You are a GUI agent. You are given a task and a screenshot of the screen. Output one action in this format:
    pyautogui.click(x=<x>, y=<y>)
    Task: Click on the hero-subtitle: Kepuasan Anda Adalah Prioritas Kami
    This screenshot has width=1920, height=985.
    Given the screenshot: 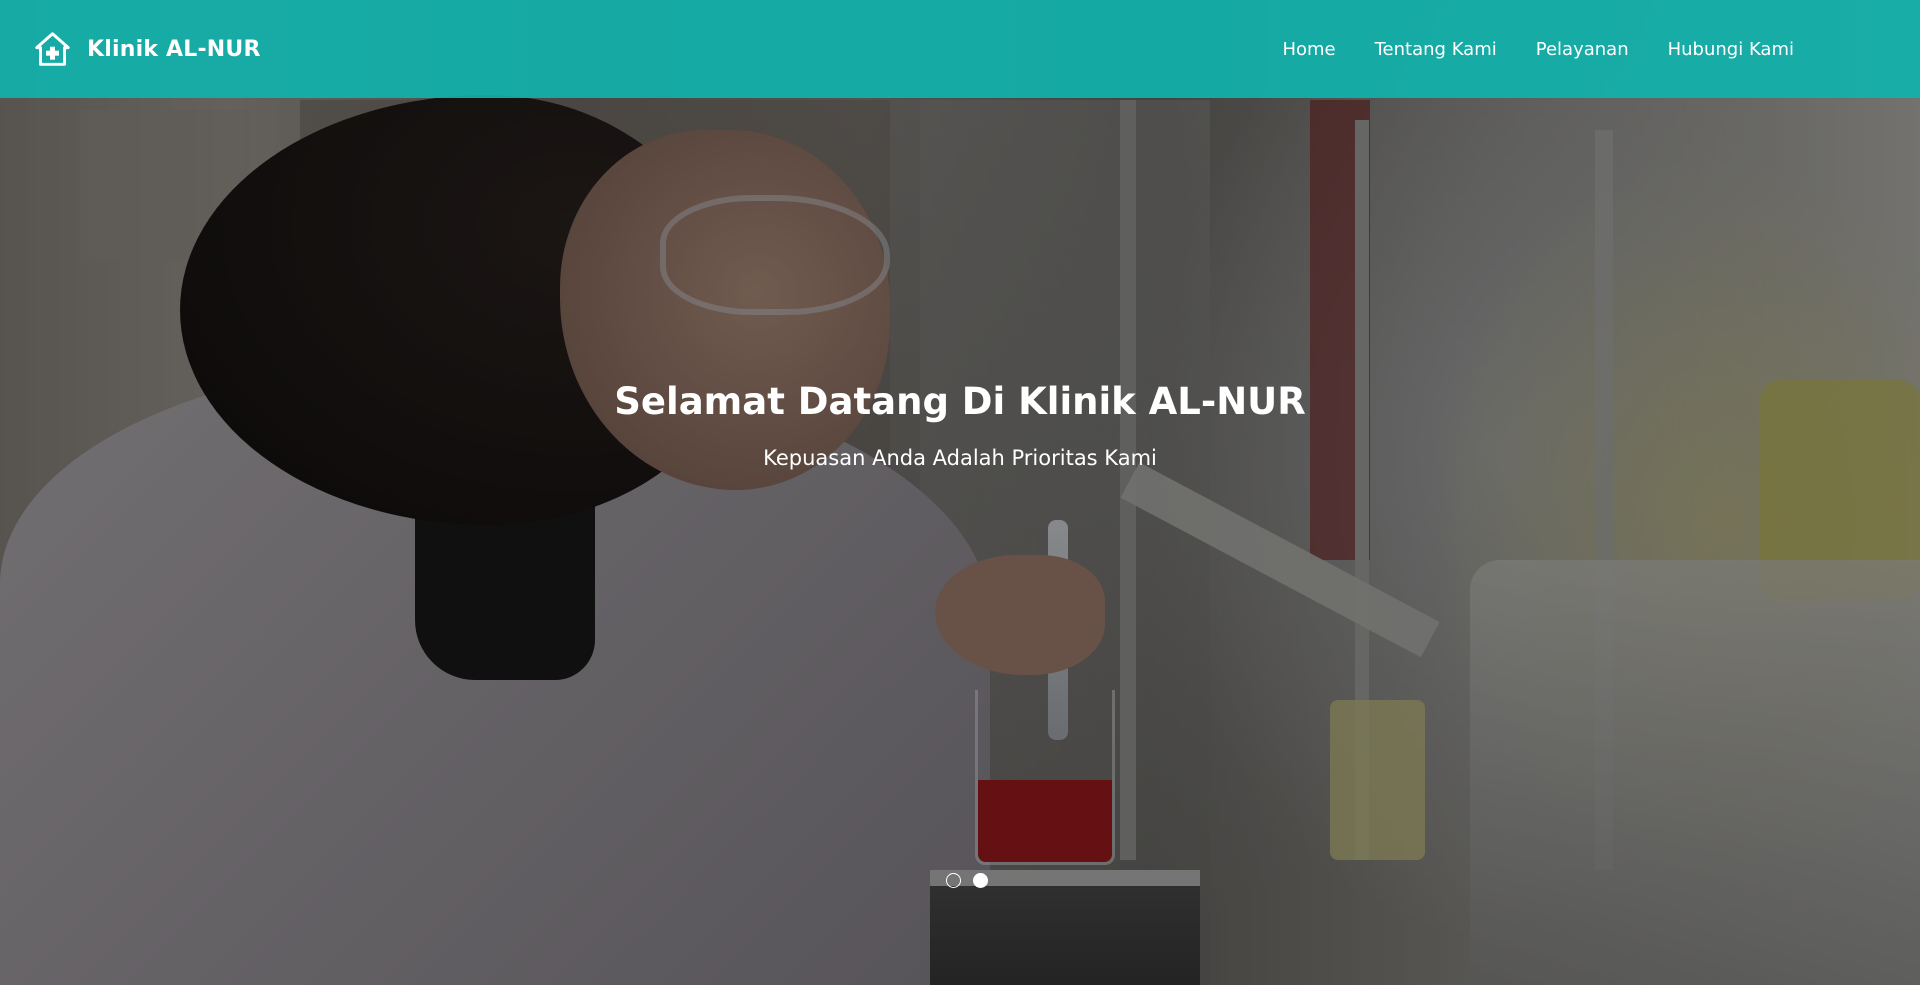 What is the action you would take?
    pyautogui.click(x=960, y=458)
    